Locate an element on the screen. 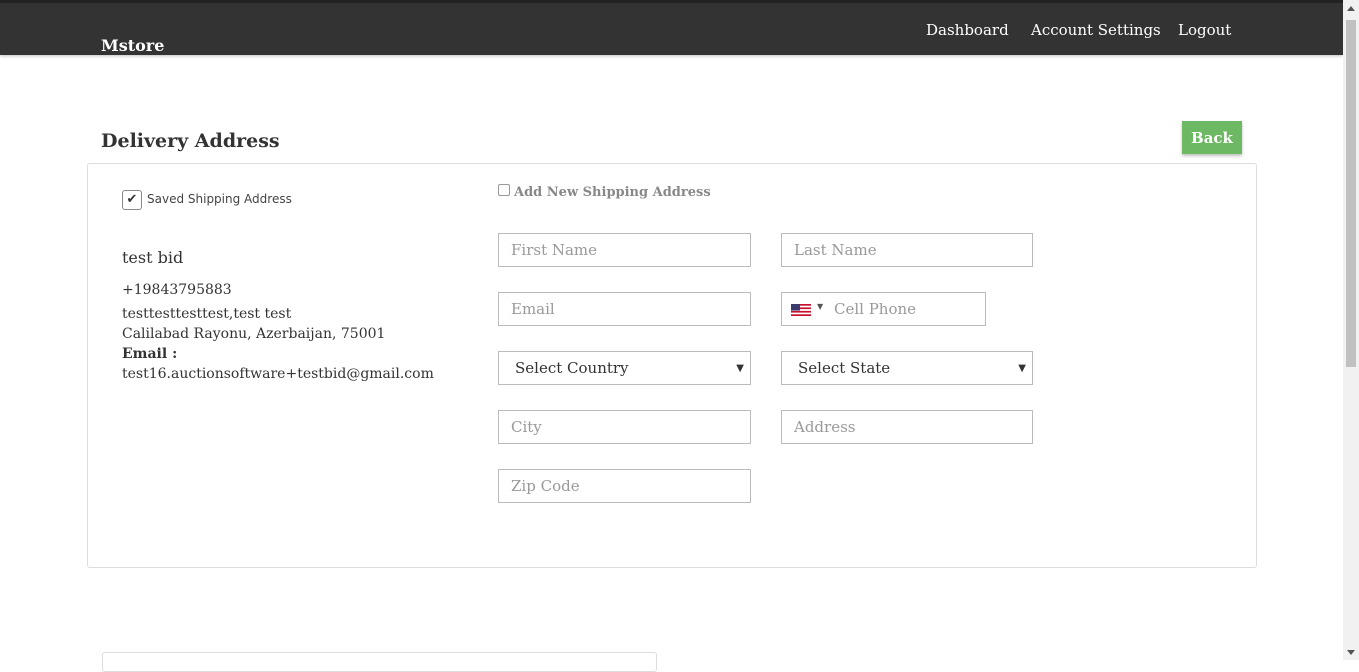  saved-address-email: test16.auctionsoftware+testbid@gmail.com is located at coordinates (278, 374).